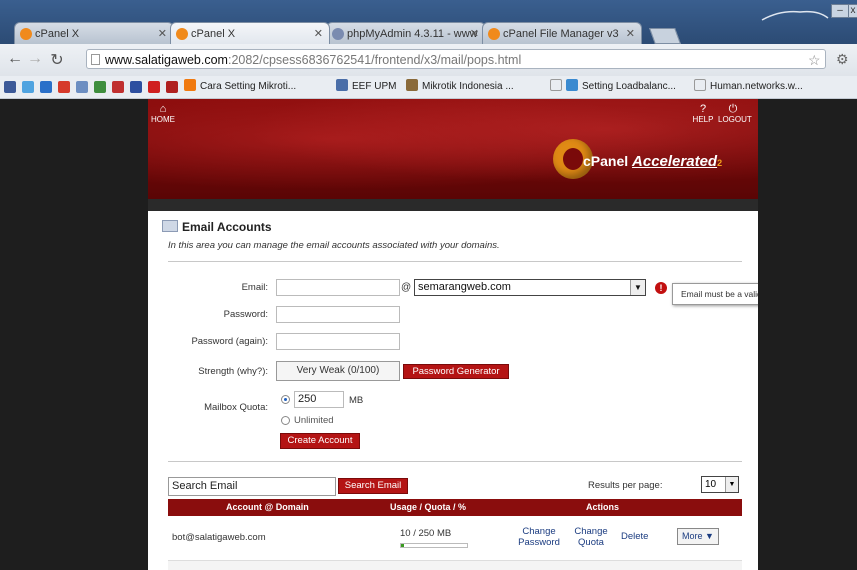 This screenshot has height=570, width=857. I want to click on change-password-link: Change Password, so click(539, 537).